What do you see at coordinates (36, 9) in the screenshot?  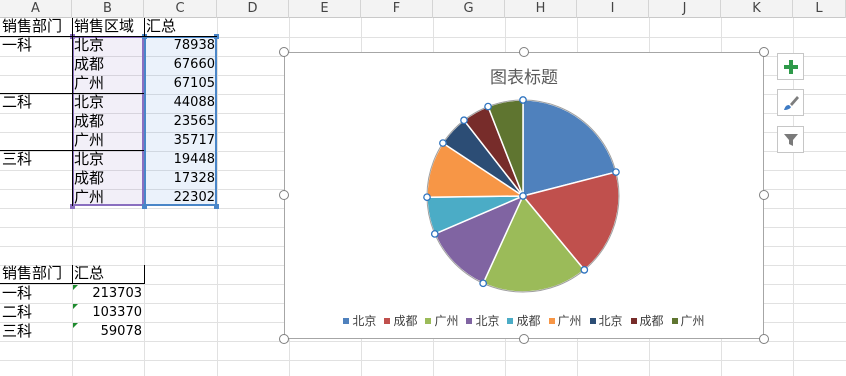 I see `column-header-a: A` at bounding box center [36, 9].